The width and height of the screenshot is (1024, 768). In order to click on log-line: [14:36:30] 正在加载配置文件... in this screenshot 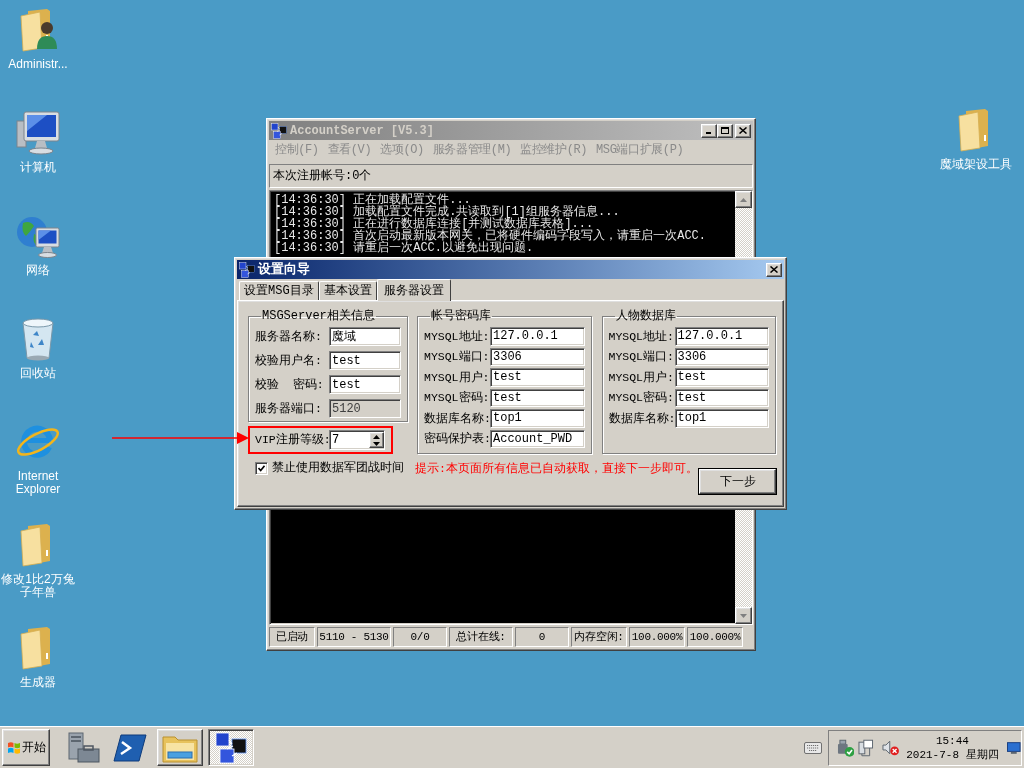, I will do `click(372, 200)`.